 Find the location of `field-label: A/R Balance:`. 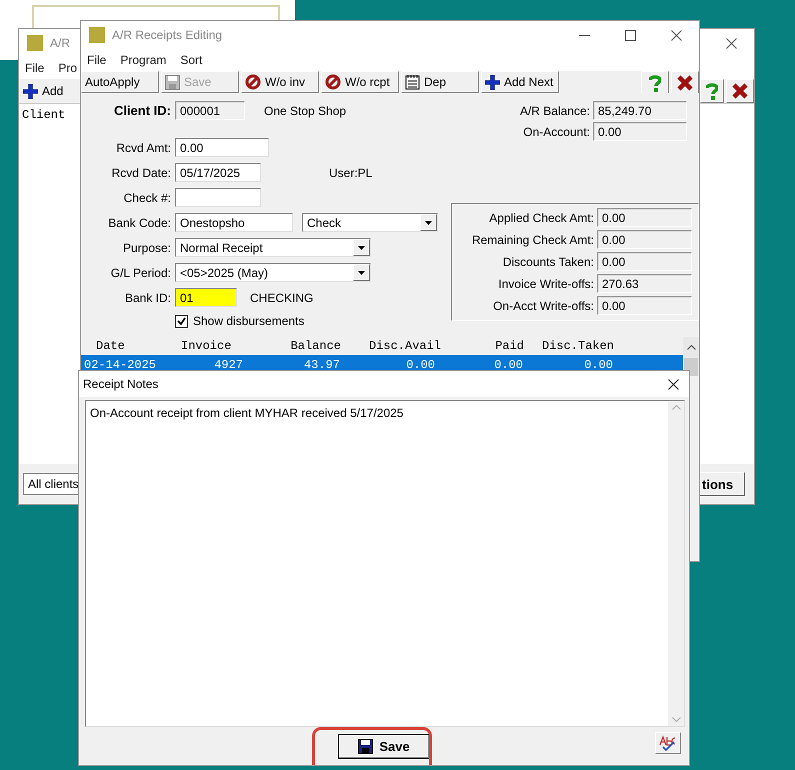

field-label: A/R Balance: is located at coordinates (555, 111).